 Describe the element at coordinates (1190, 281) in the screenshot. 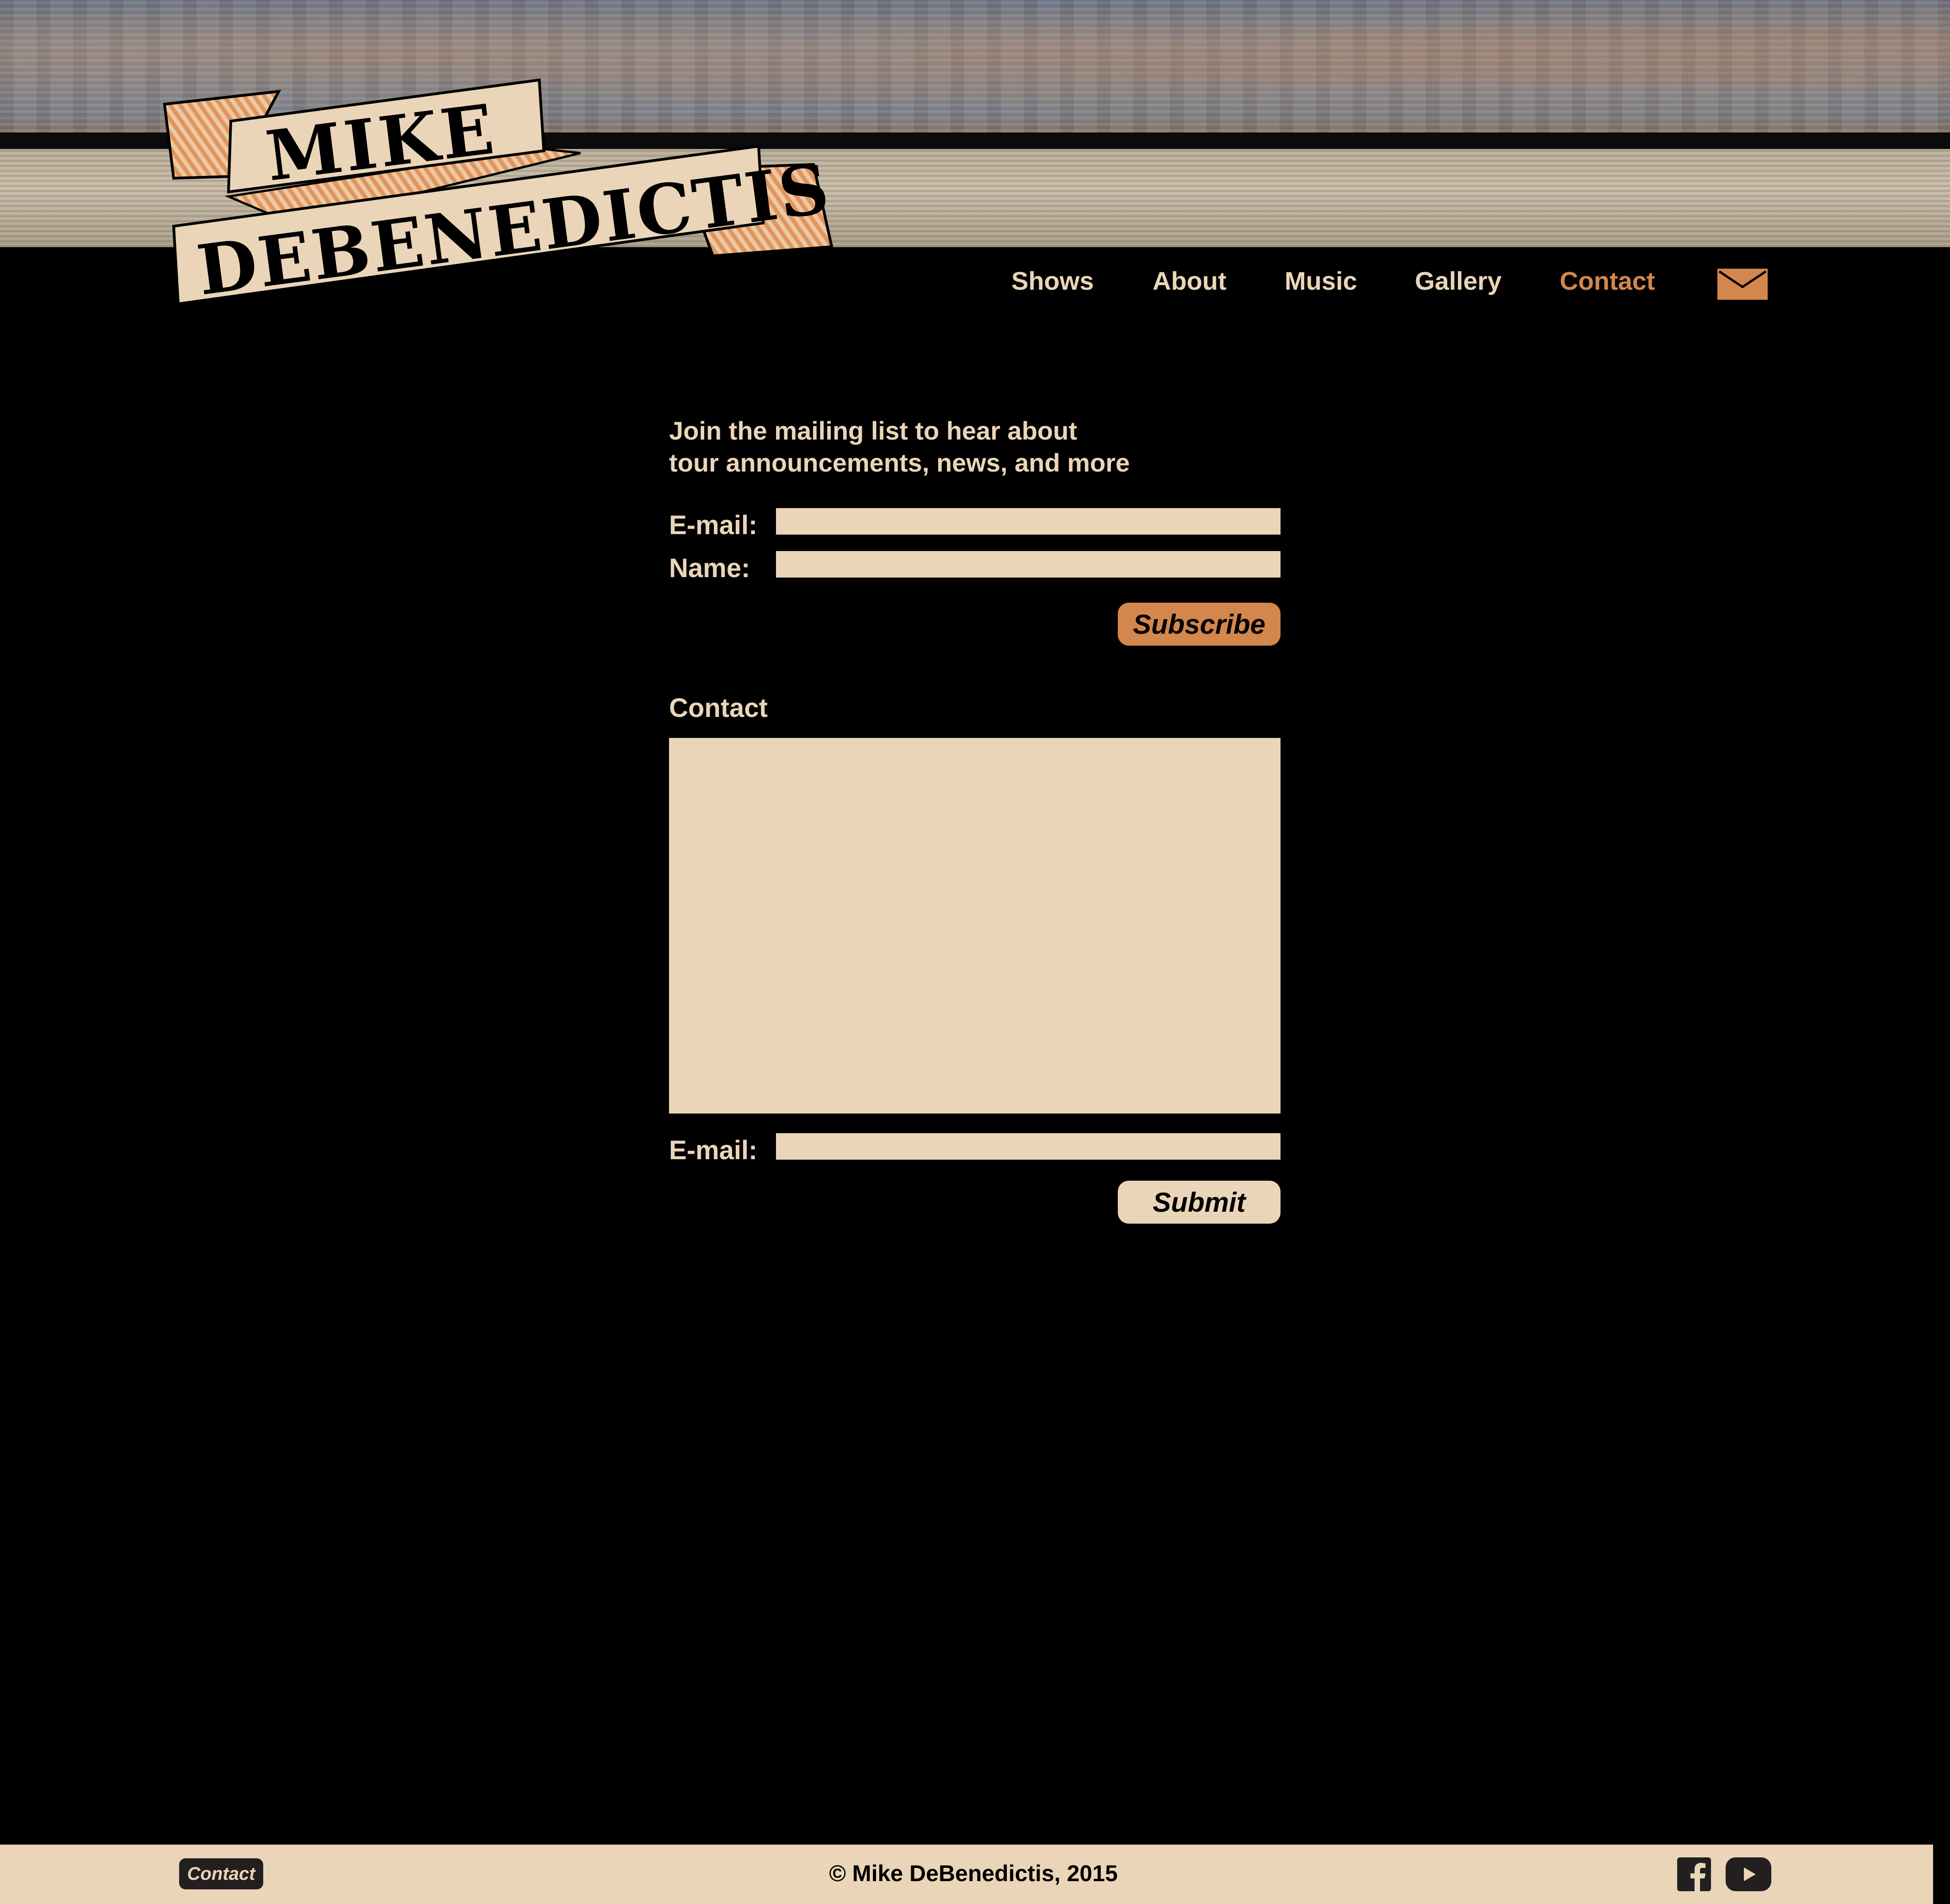

I see `nav-item-about: About` at that location.